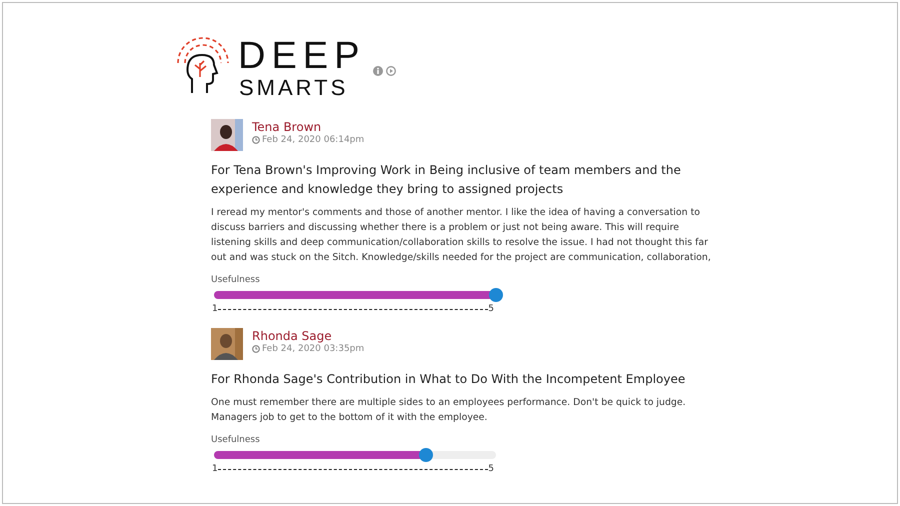 The image size is (900, 506). What do you see at coordinates (308, 127) in the screenshot?
I see `author-name: Tena Brown` at bounding box center [308, 127].